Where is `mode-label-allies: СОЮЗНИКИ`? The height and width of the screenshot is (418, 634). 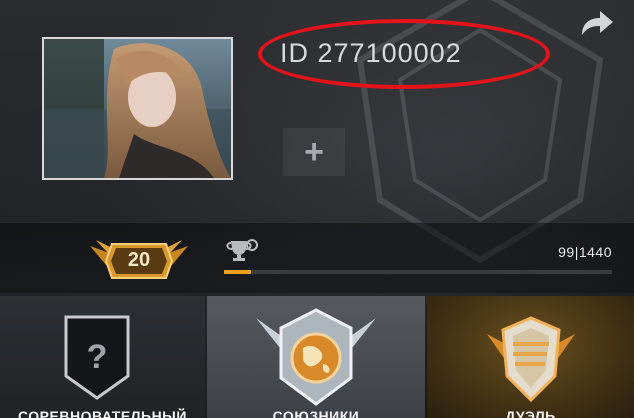
mode-label-allies: СОЮЗНИКИ is located at coordinates (316, 413).